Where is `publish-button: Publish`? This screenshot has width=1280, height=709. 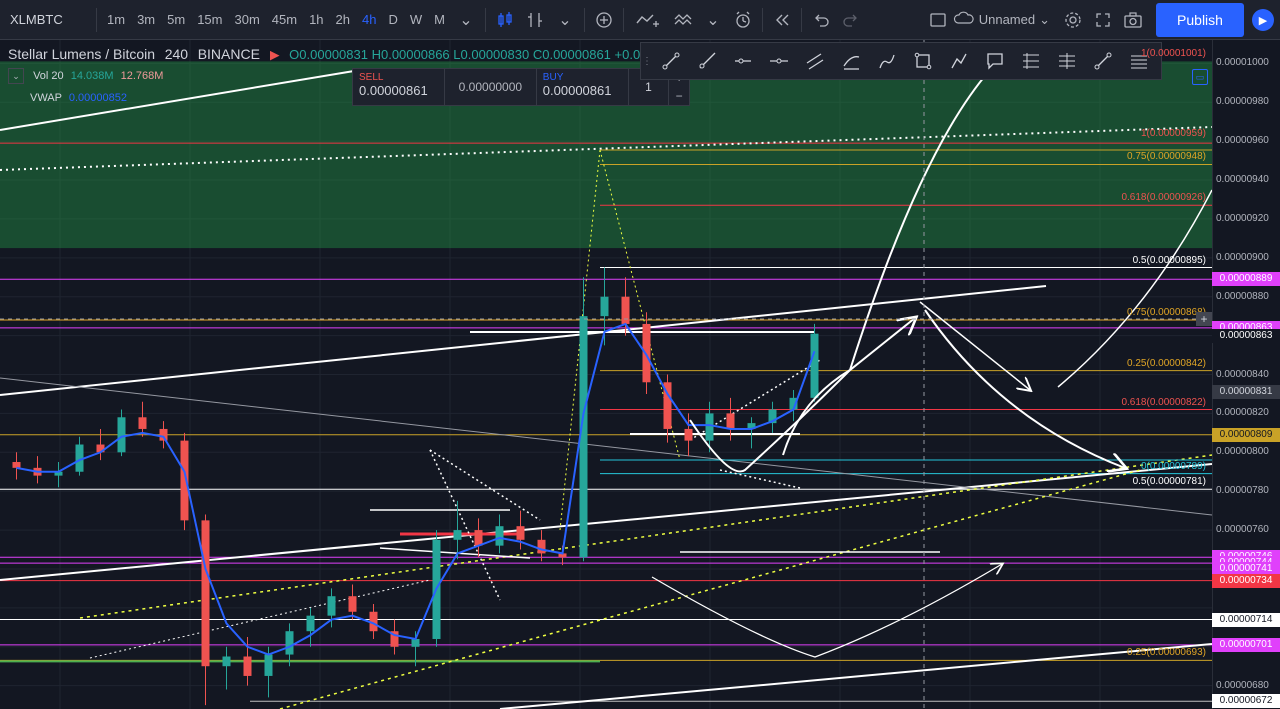
publish-button: Publish is located at coordinates (1200, 20).